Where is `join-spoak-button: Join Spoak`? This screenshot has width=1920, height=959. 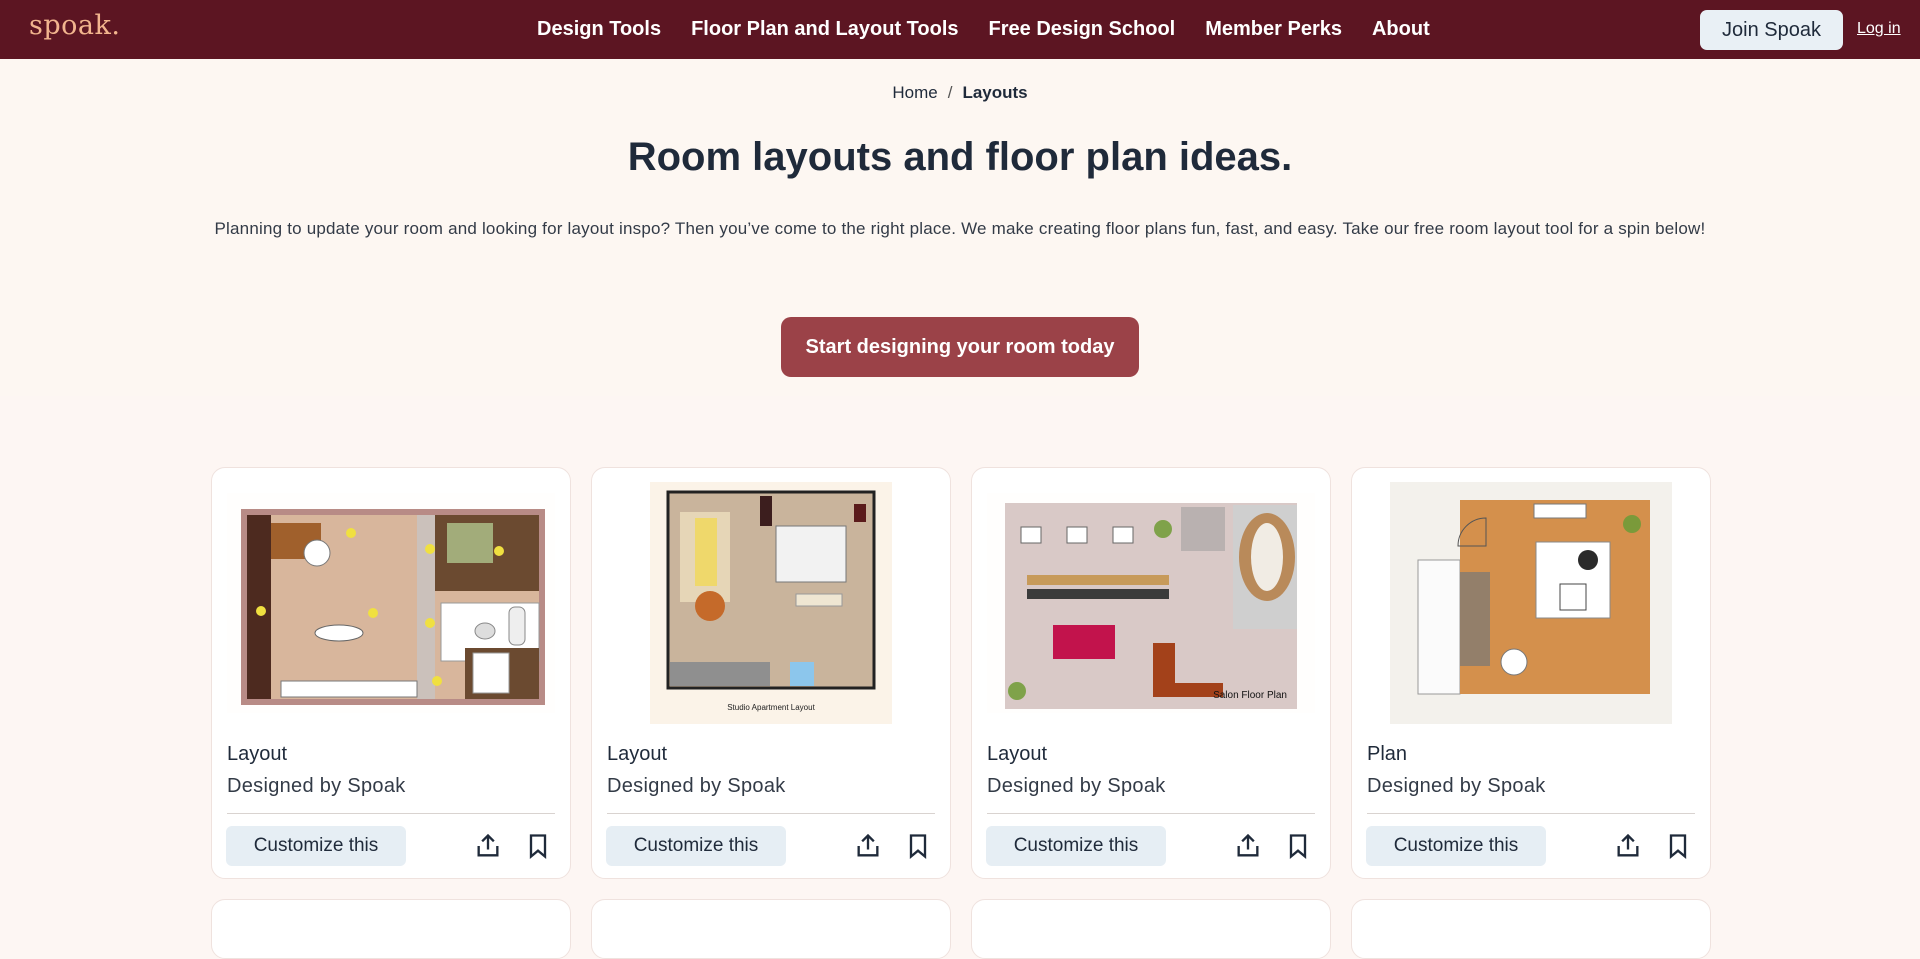
join-spoak-button: Join Spoak is located at coordinates (1771, 30).